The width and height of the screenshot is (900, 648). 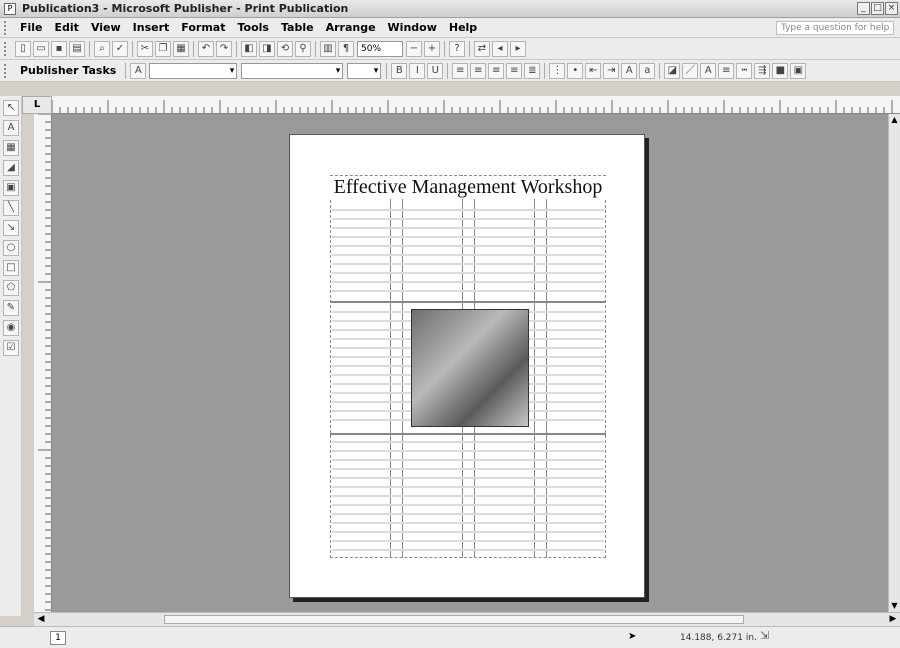 What do you see at coordinates (59, 48) in the screenshot?
I see `save-icon: ▪` at bounding box center [59, 48].